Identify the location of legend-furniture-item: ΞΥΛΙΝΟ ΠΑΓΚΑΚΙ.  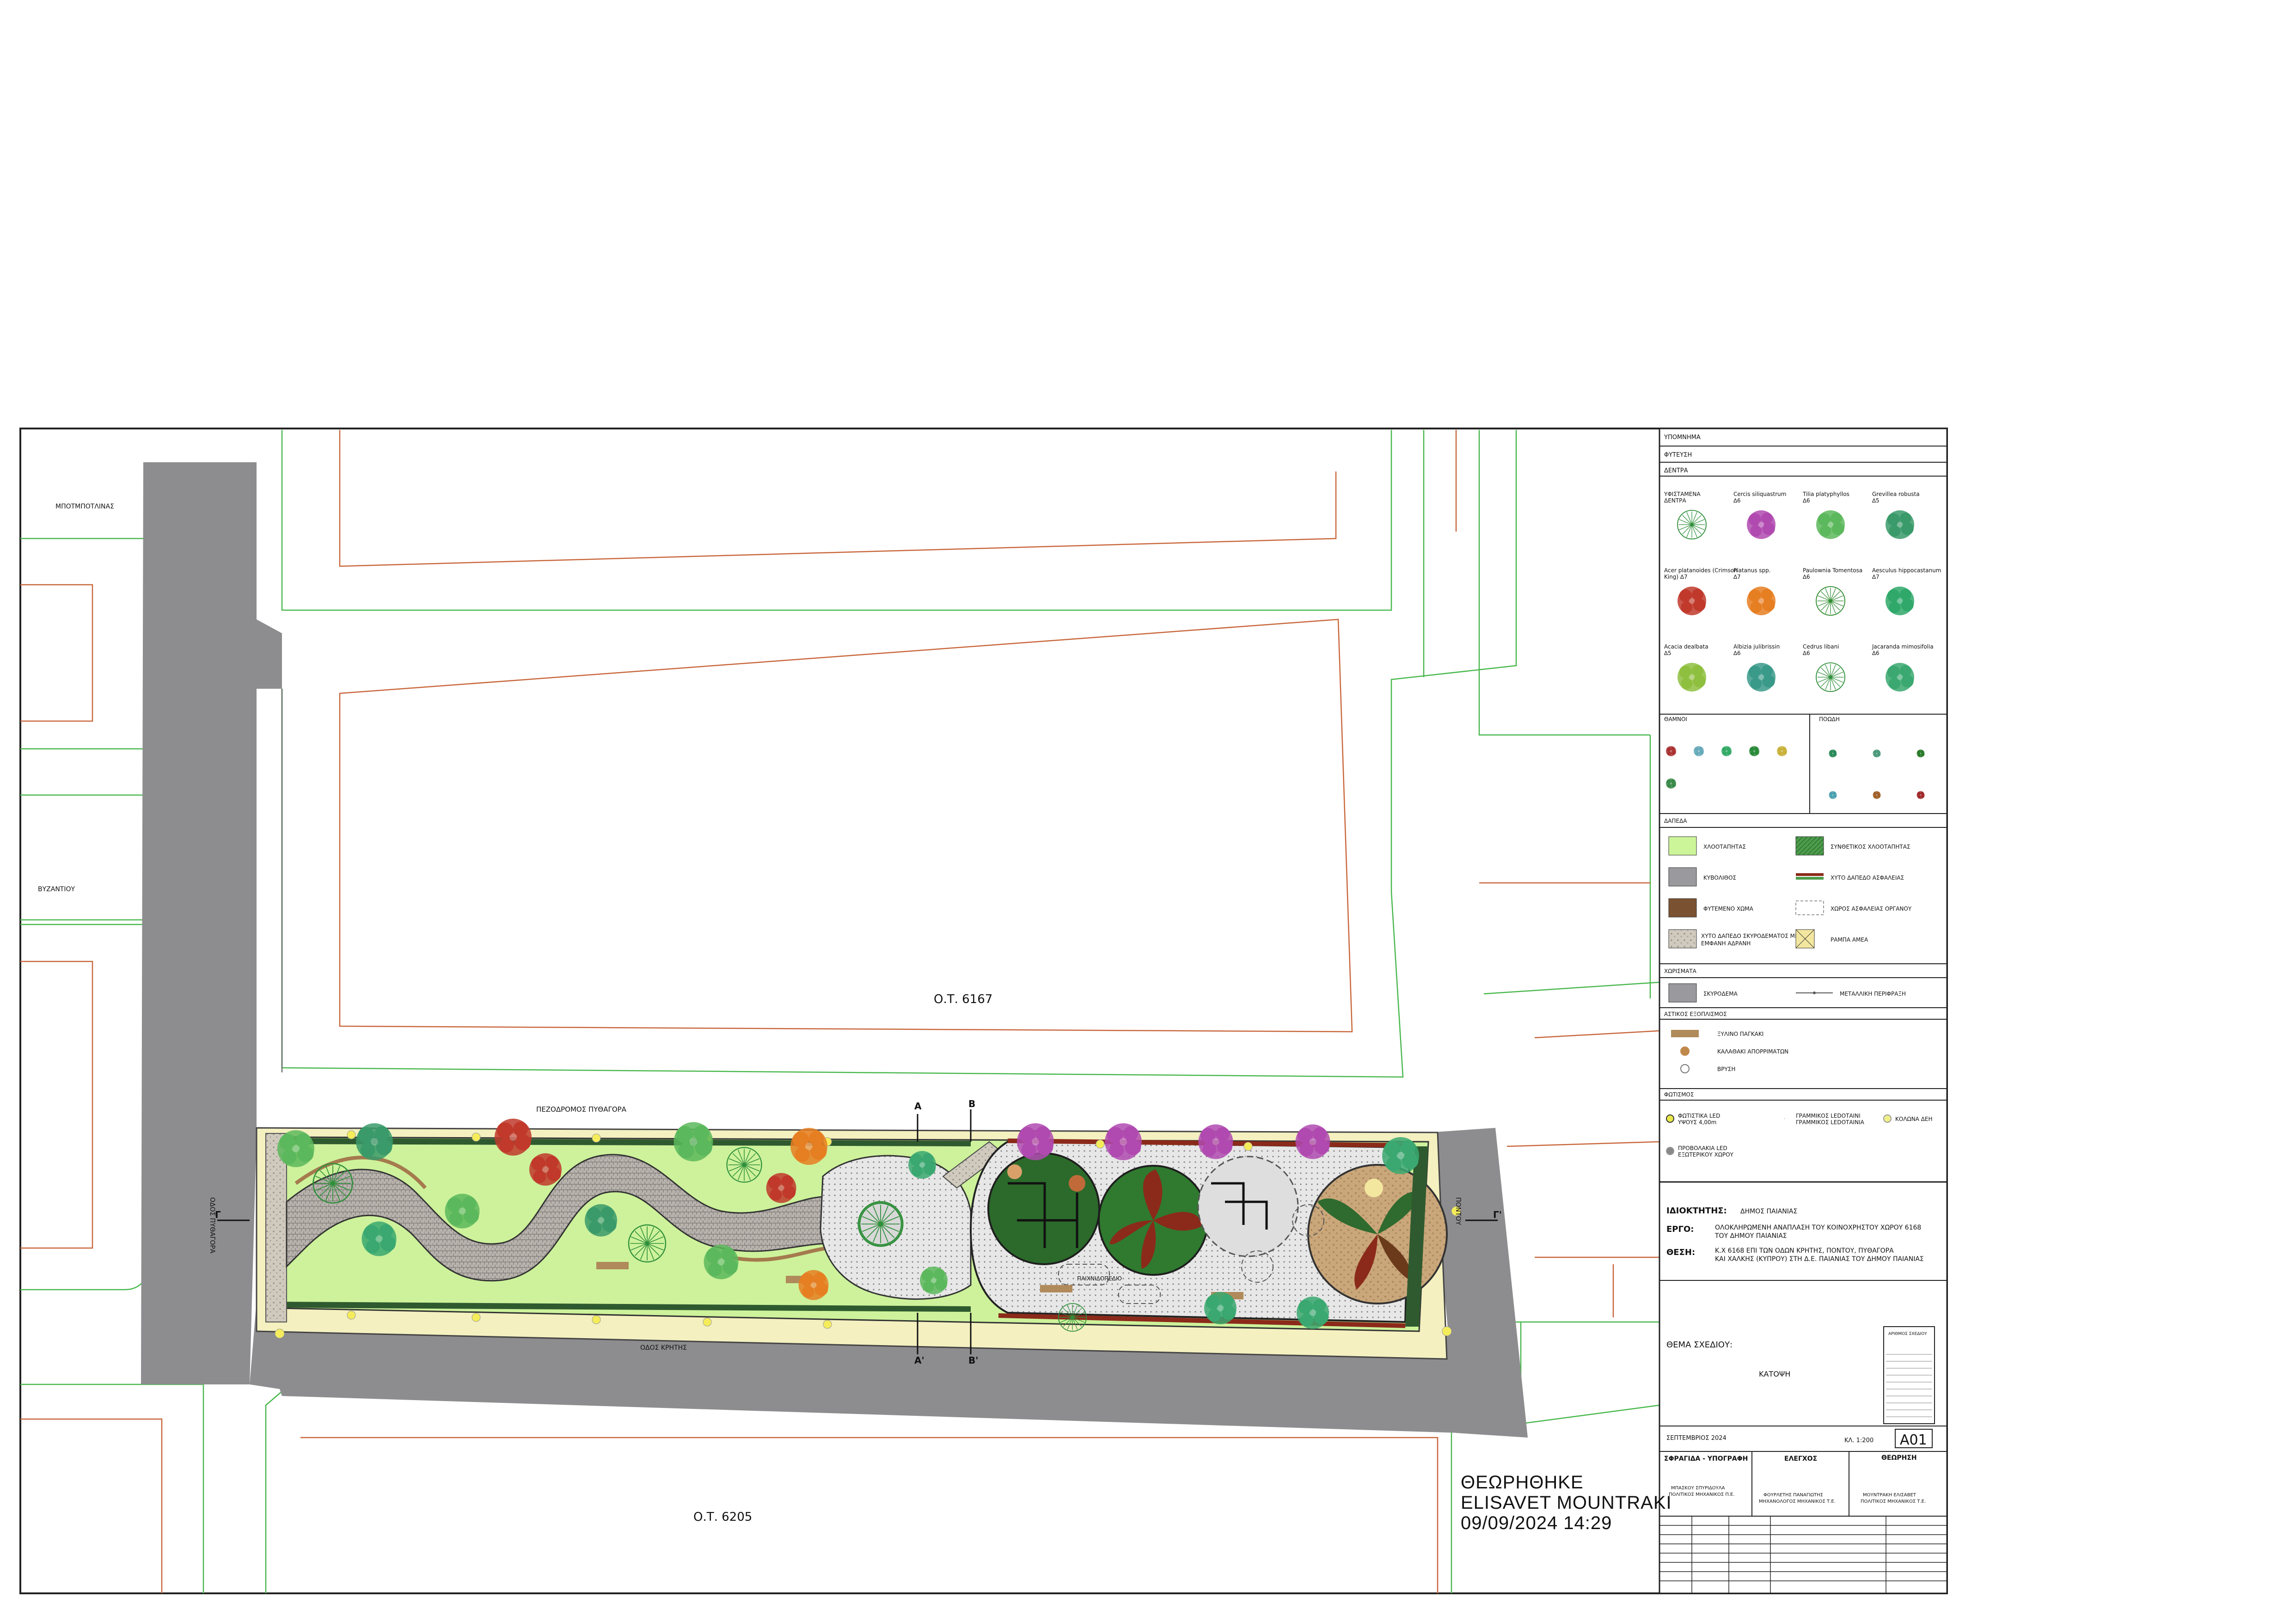
(1717, 1033).